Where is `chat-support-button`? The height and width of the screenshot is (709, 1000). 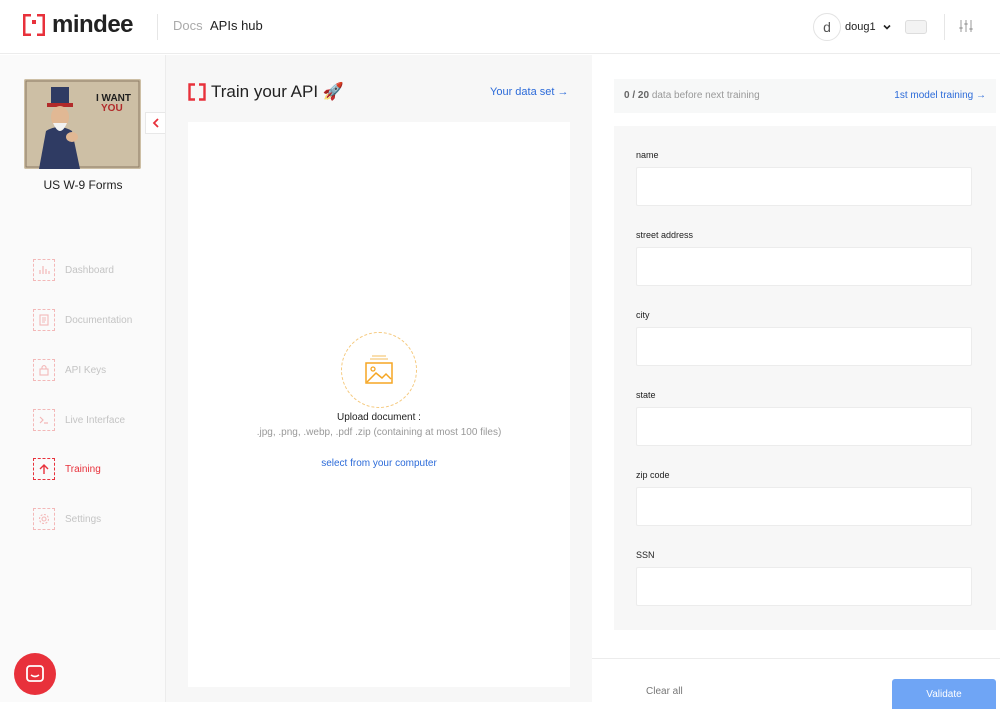
chat-support-button is located at coordinates (35, 674).